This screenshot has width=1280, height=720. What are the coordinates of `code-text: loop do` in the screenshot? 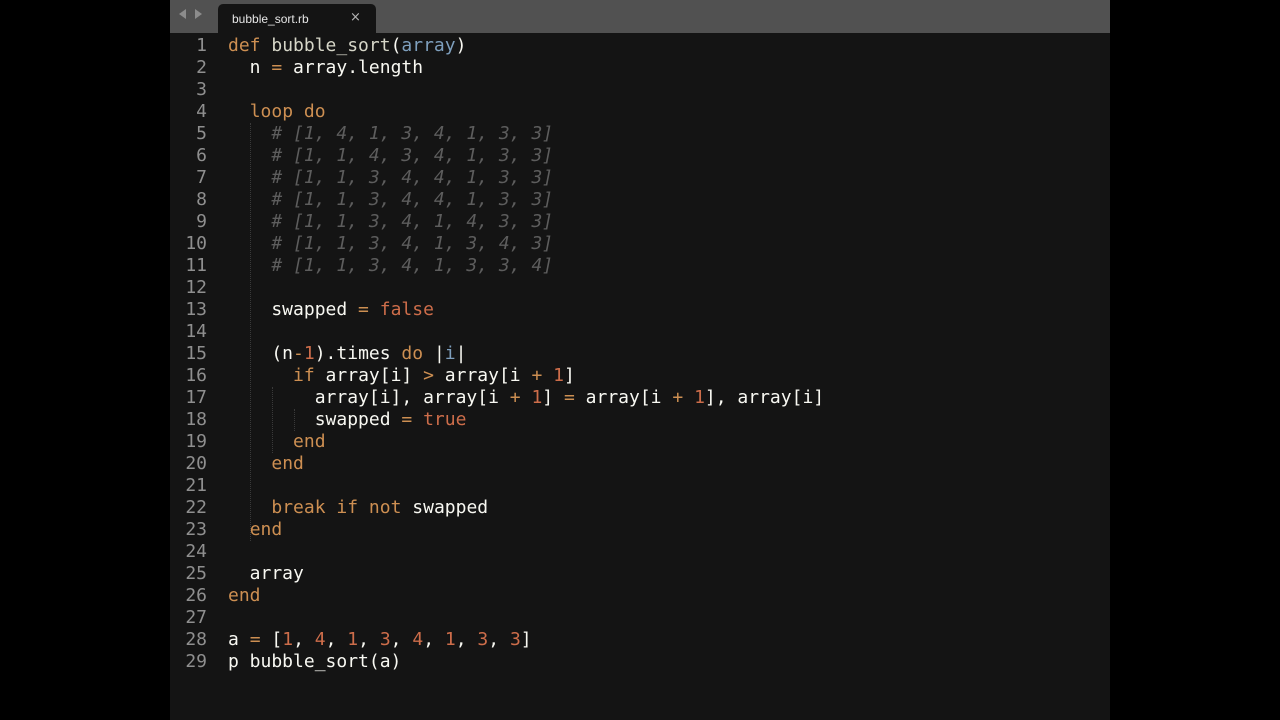 It's located at (277, 112).